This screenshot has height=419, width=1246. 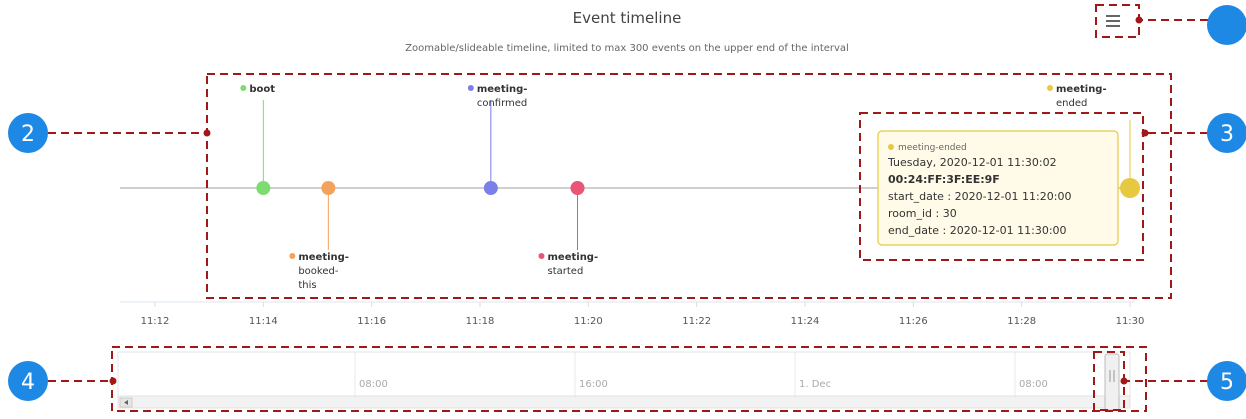 What do you see at coordinates (932, 148) in the screenshot?
I see `tooltip-series: meeting-ended` at bounding box center [932, 148].